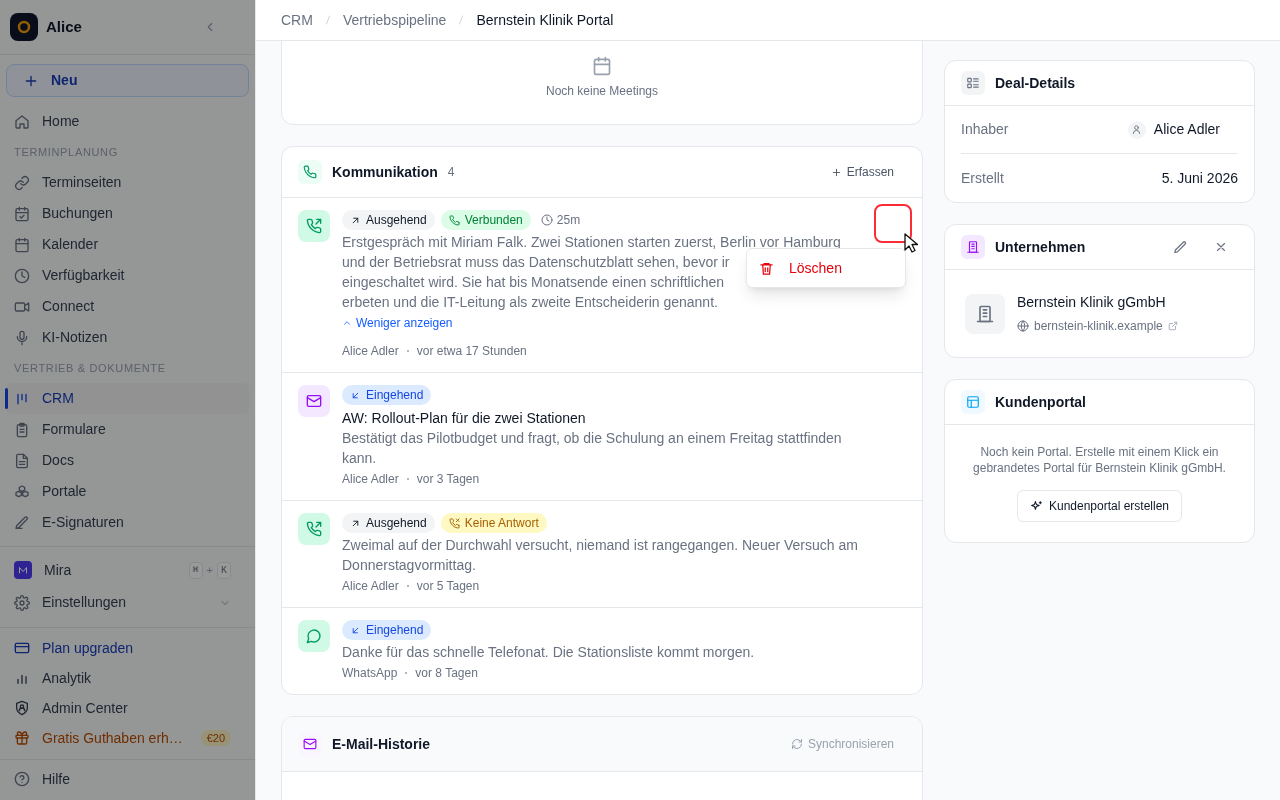 Image resolution: width=1280 pixels, height=800 pixels. Describe the element at coordinates (297, 20) in the screenshot. I see `breadcrumb-link: CRM` at that location.